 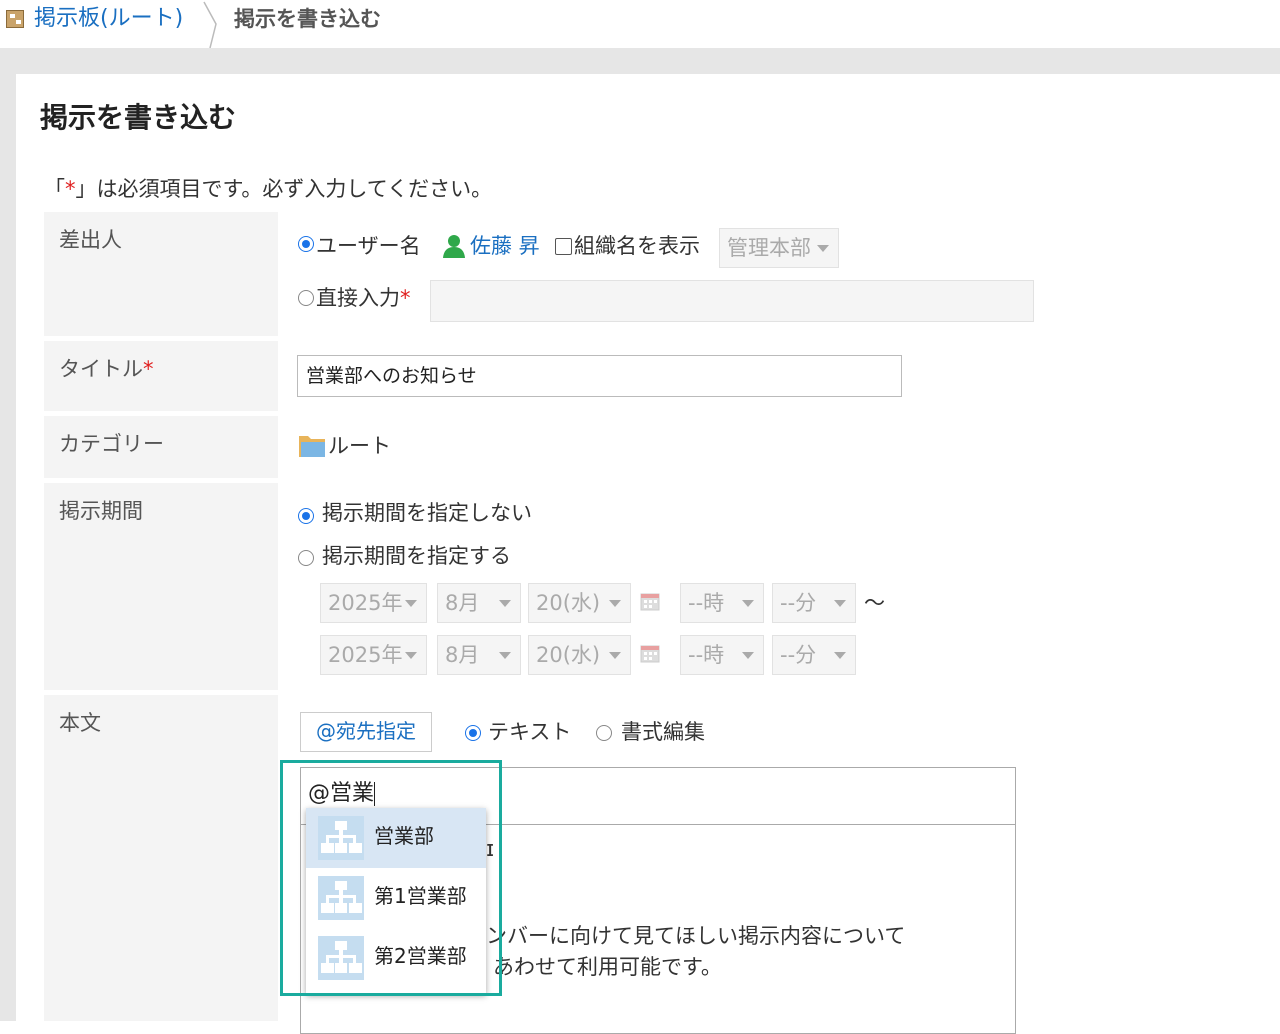 I want to click on sender-user-link: 佐藤 昇, so click(x=505, y=246).